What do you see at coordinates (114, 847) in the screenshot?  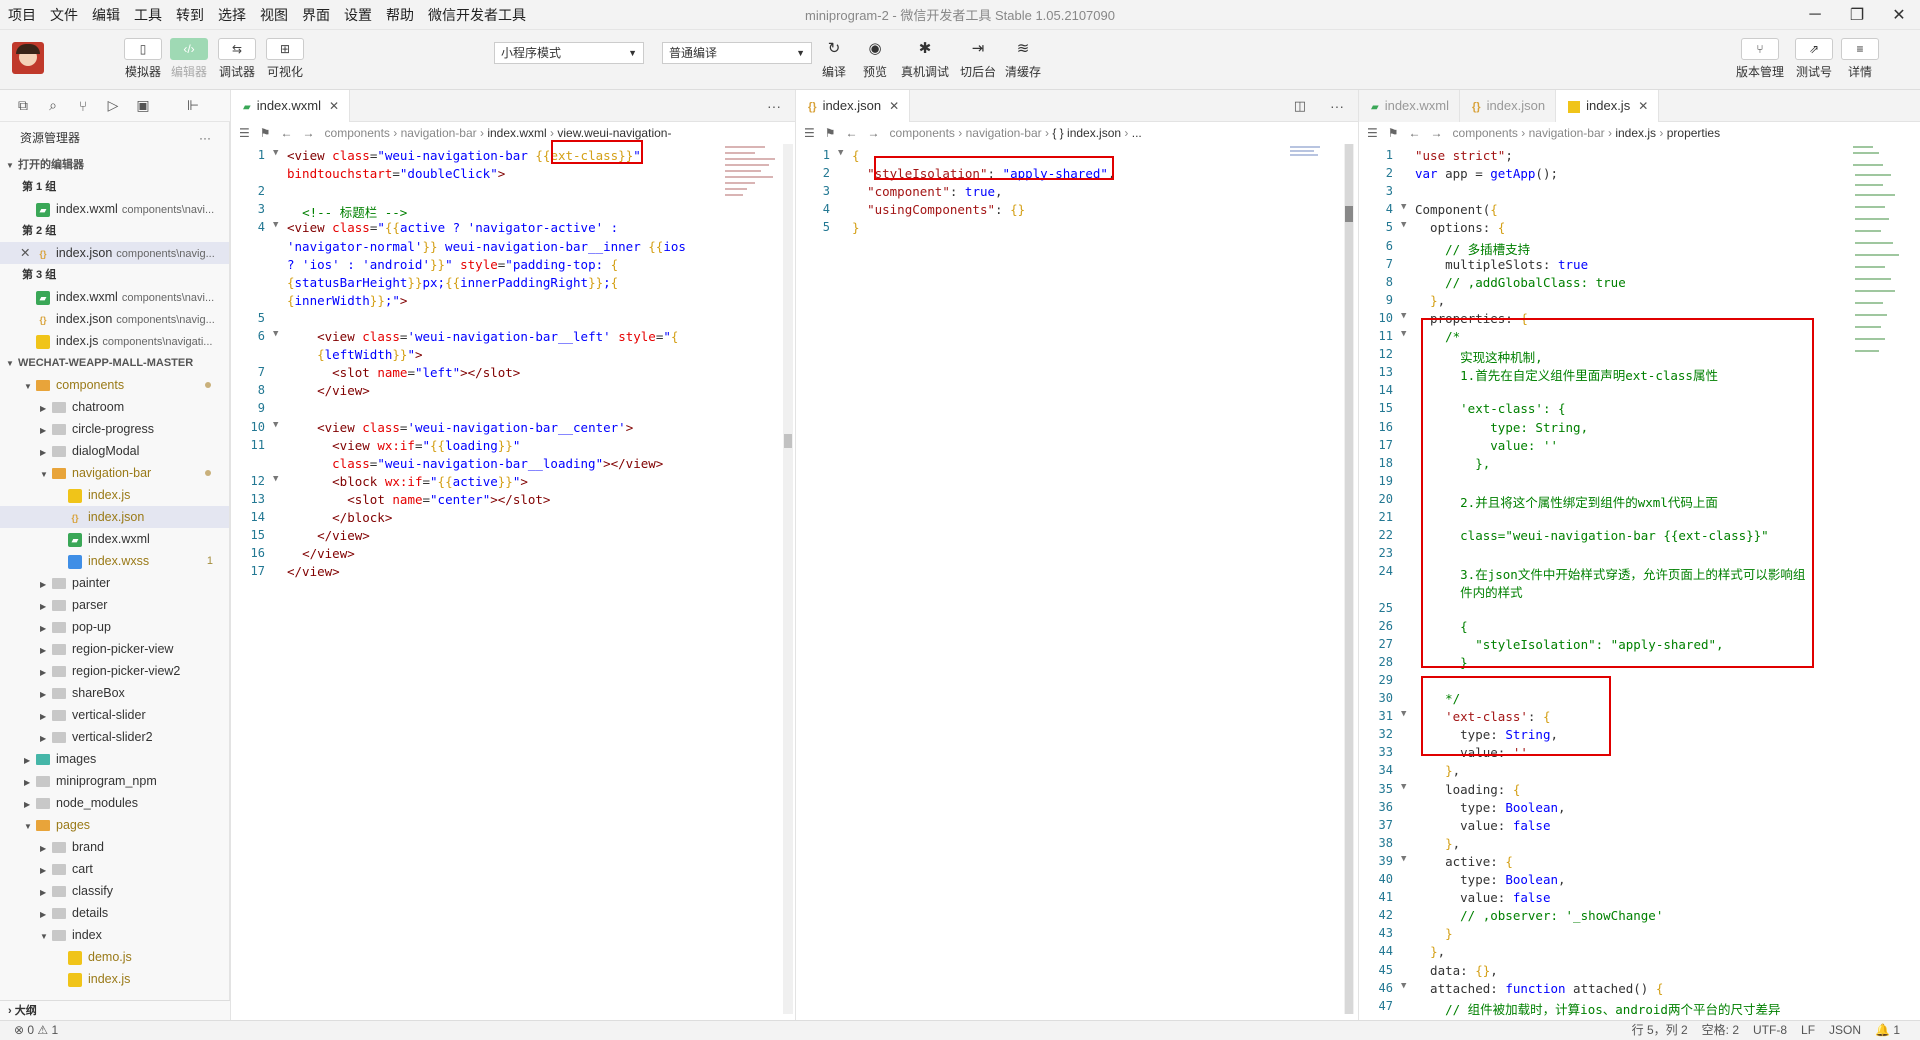 I see `tree-folder: ▶ brand` at bounding box center [114, 847].